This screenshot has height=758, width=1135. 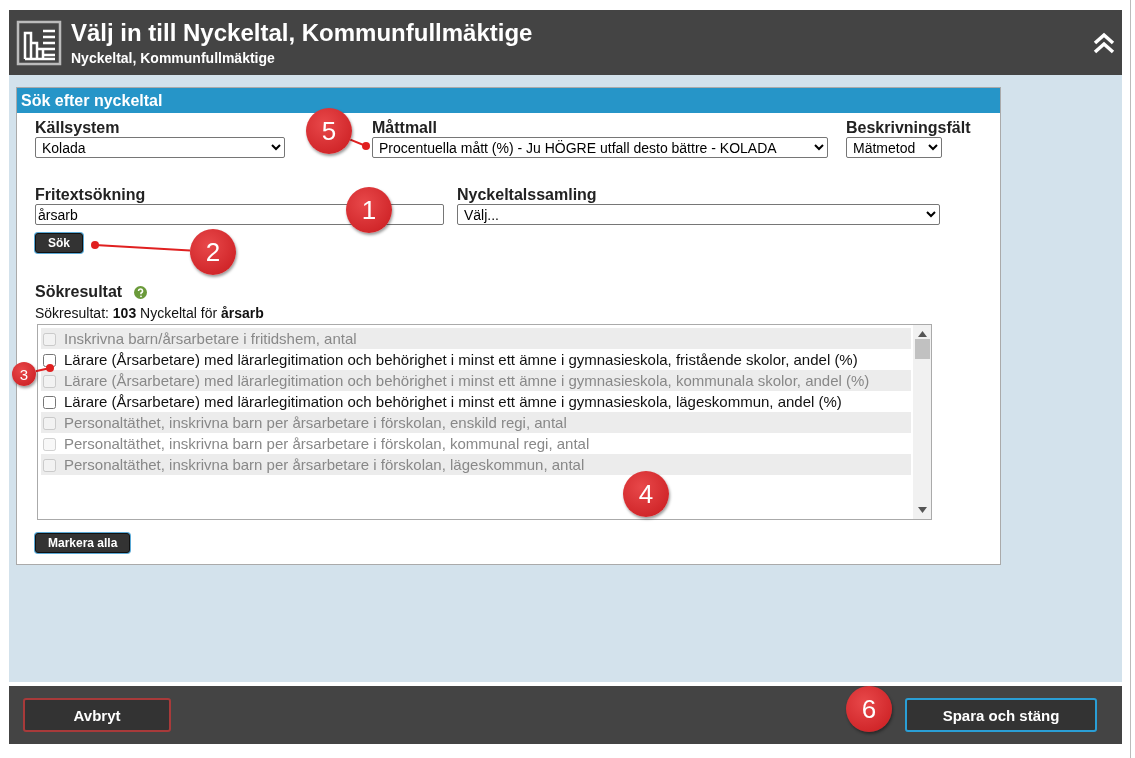 What do you see at coordinates (461, 359) in the screenshot?
I see `result-label: Lärare (Årsarbetare) med lärarlegitimation och behörighet i minst ett ämne i gymnasieskola, fristående skolor, andel (%)` at bounding box center [461, 359].